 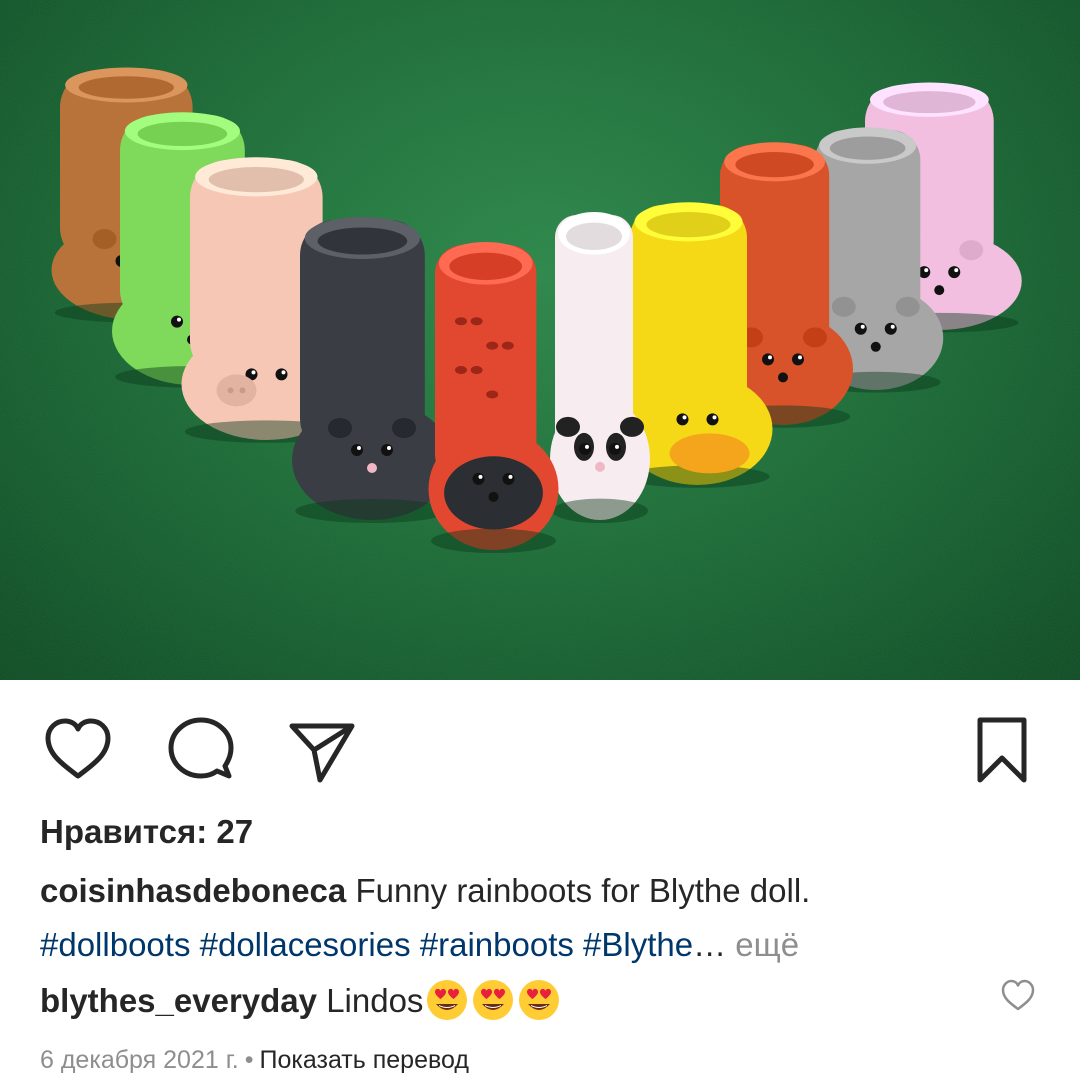 What do you see at coordinates (638, 944) in the screenshot?
I see `hashtag-link: #Blythe` at bounding box center [638, 944].